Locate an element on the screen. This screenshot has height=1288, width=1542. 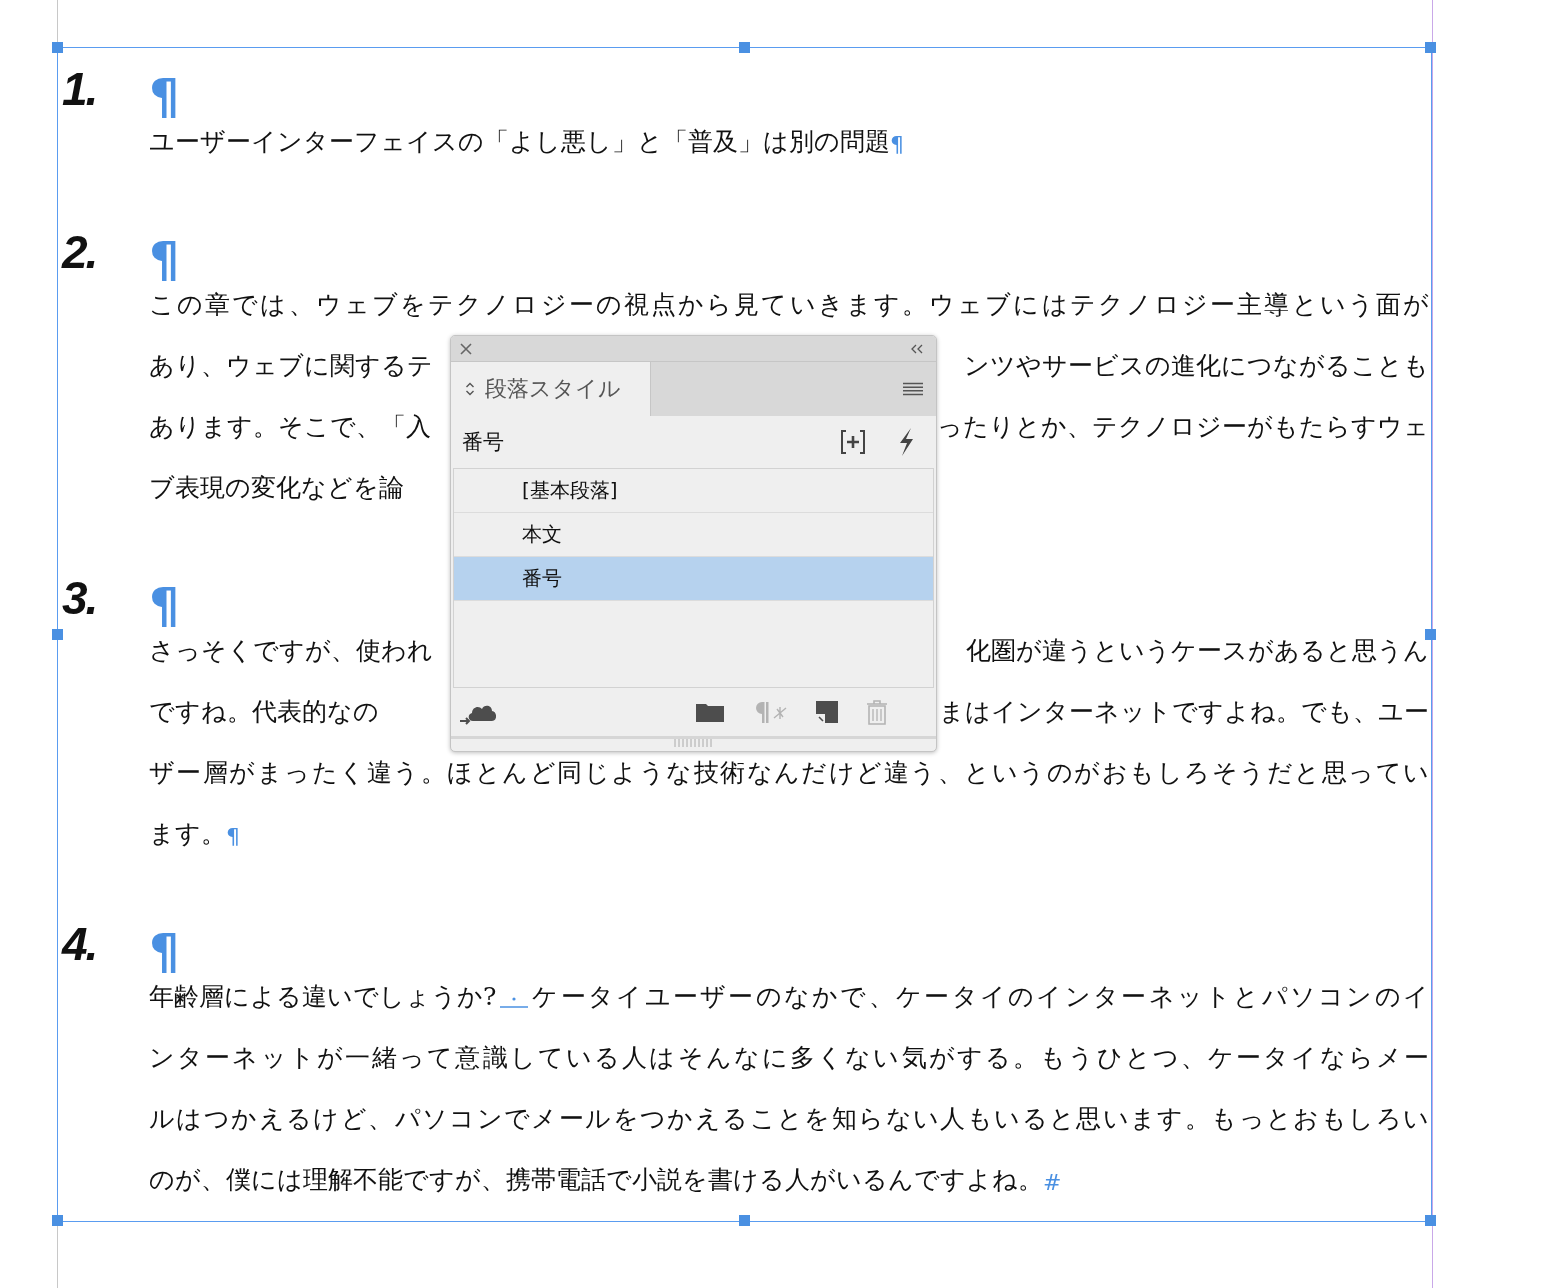
body-text: ンツやサービスの進化につながることも is located at coordinates (1196, 365).